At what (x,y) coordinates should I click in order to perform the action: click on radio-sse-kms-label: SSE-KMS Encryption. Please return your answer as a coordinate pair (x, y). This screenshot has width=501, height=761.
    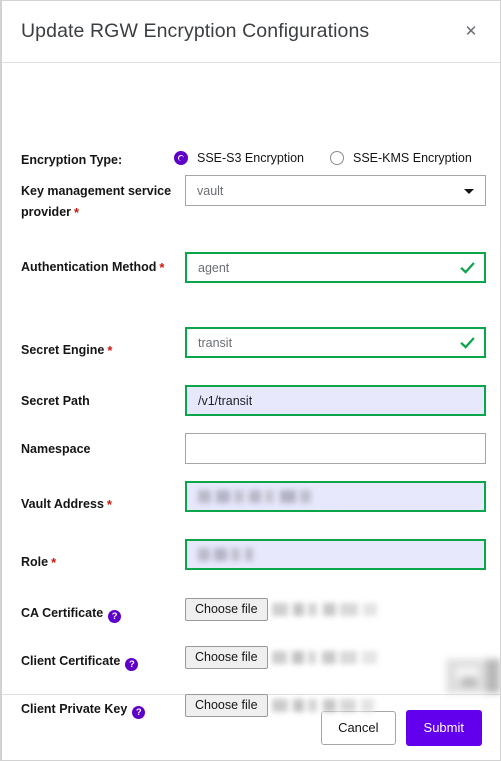
    Looking at the image, I should click on (412, 158).